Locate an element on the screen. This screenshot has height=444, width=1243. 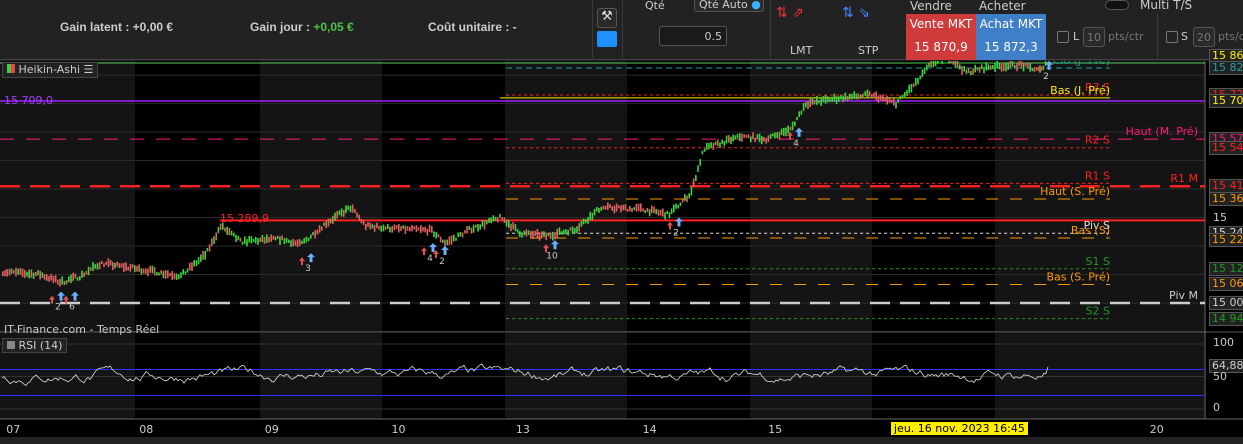
chart-type-selector: Heikin-Ashi ☰ is located at coordinates (50, 70).